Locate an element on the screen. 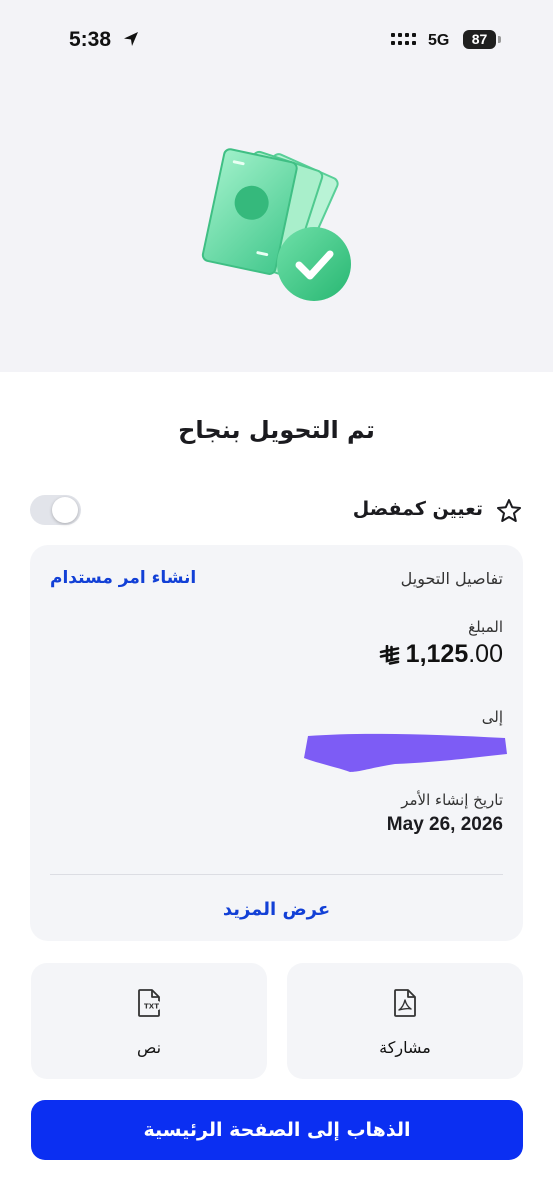 This screenshot has width=553, height=1200. details-title: تفاصيل التحويل is located at coordinates (451, 578).